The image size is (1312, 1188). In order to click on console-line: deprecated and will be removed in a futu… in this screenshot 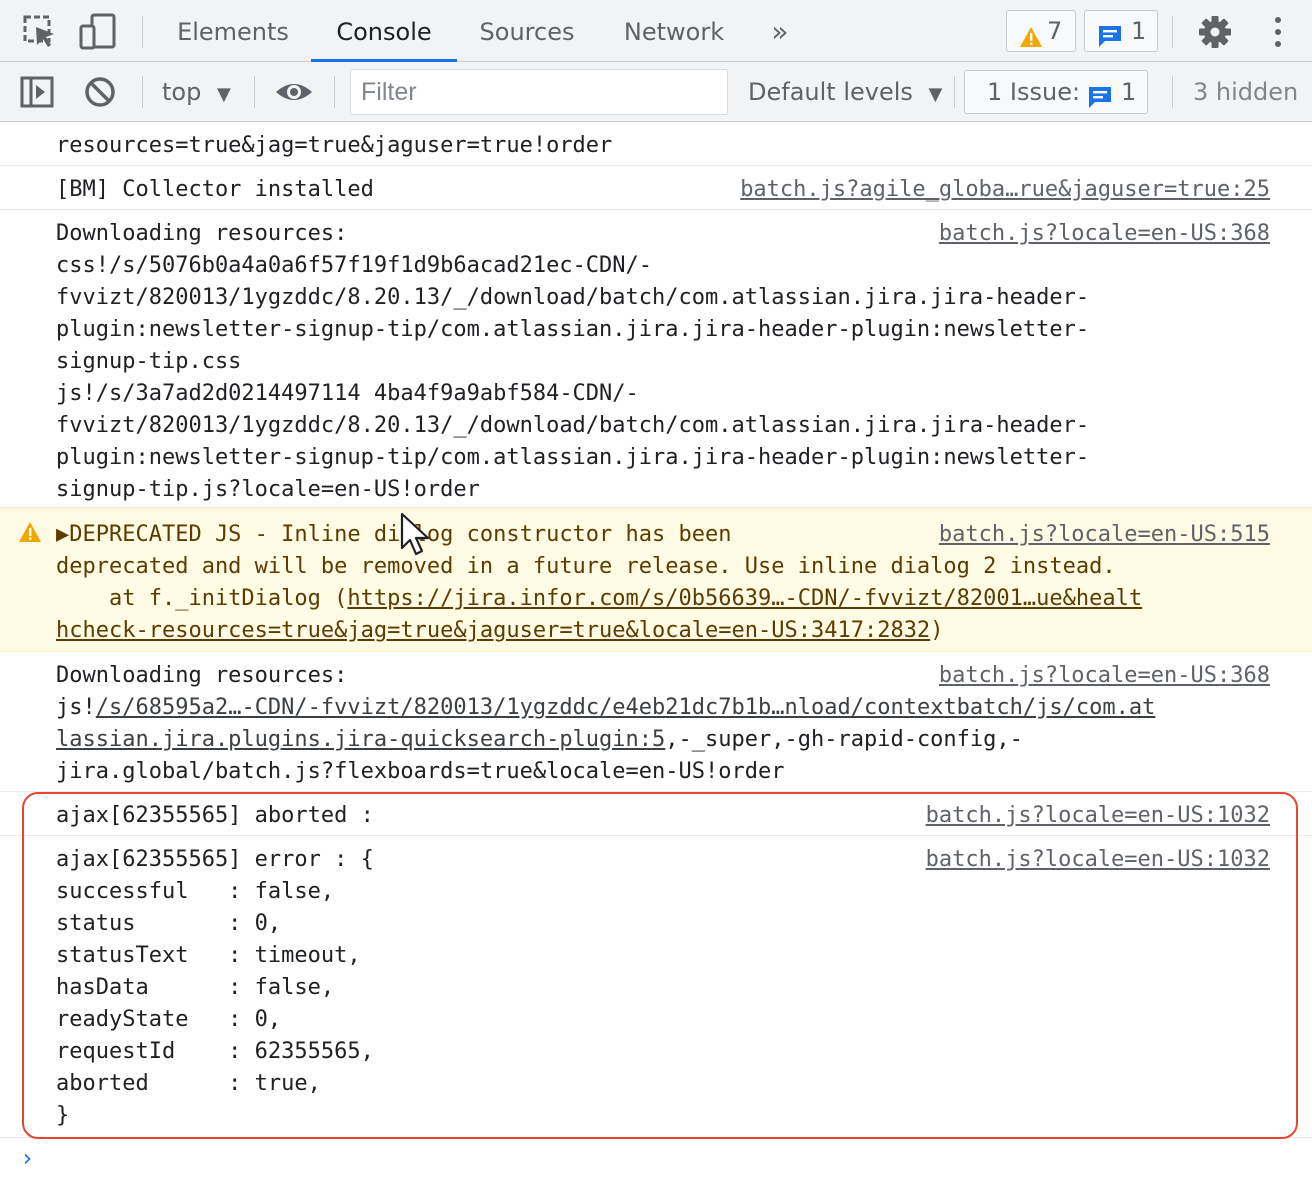, I will do `click(586, 566)`.